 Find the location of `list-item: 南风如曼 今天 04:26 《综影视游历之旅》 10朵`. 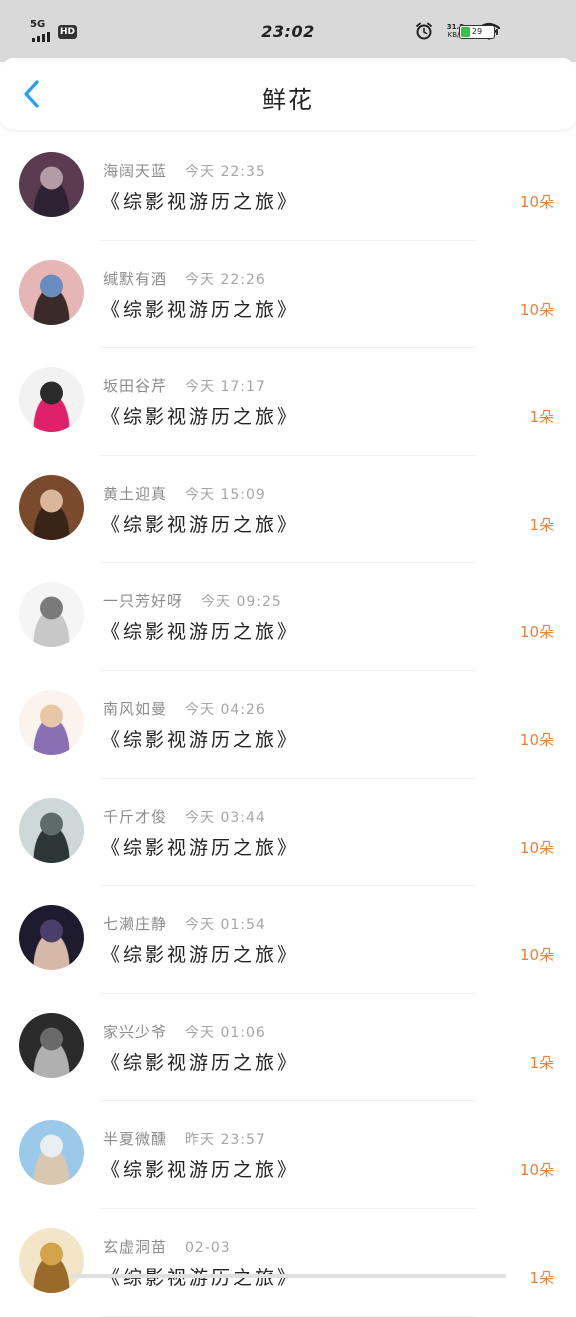

list-item: 南风如曼 今天 04:26 《综影视游历之旅》 10朵 is located at coordinates (288, 725).